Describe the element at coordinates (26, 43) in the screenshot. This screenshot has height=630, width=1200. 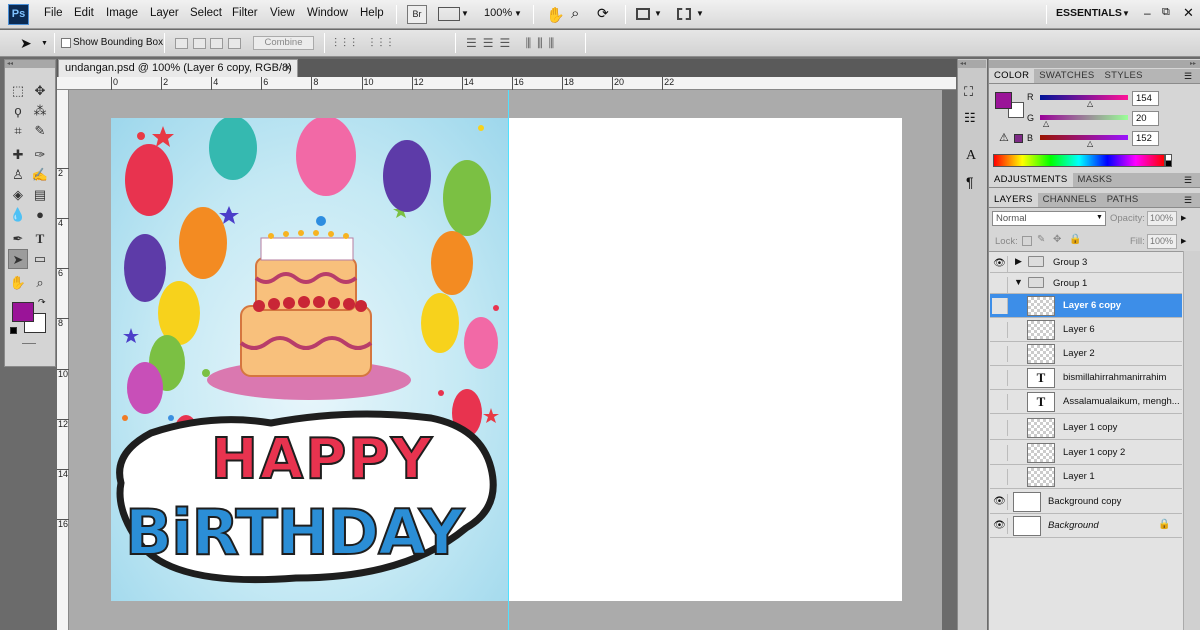
I see `move-tool-icon: ➤` at that location.